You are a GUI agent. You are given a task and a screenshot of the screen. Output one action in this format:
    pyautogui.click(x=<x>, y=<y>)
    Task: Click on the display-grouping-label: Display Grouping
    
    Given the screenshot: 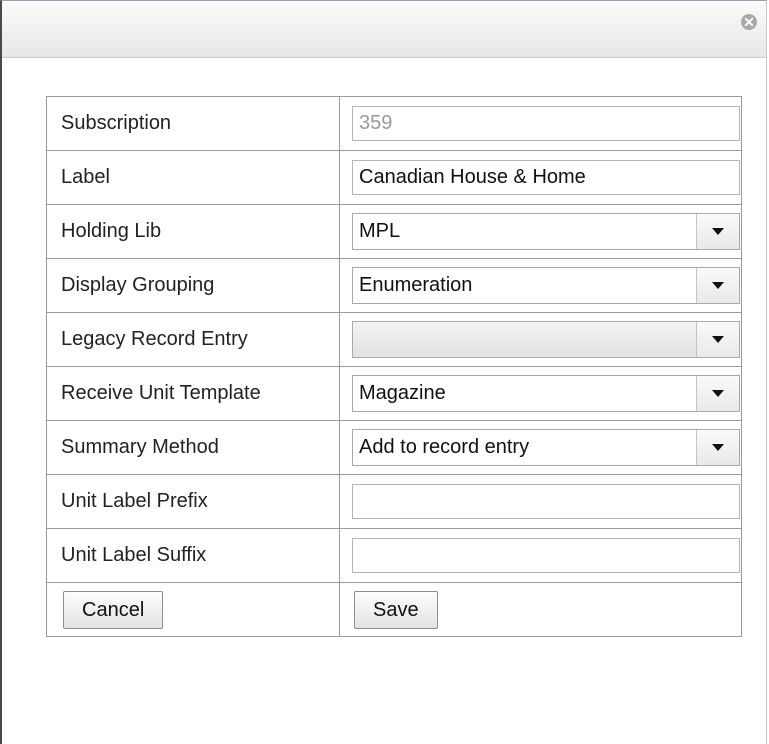 What is the action you would take?
    pyautogui.click(x=193, y=285)
    